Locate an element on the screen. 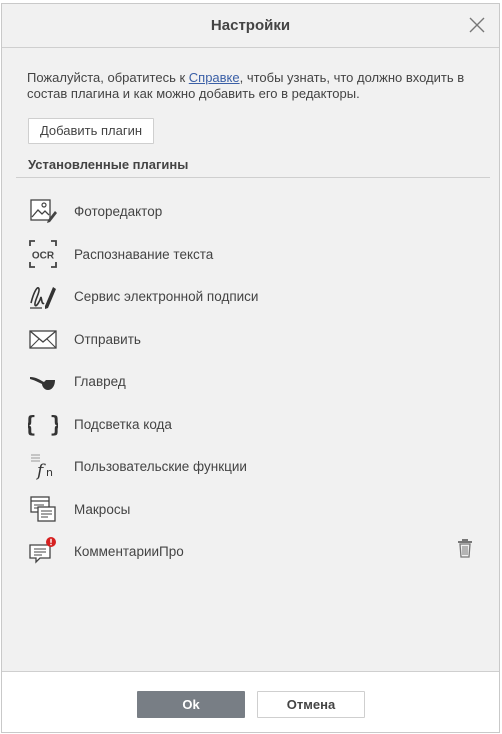  dialog-header: Настройки is located at coordinates (250, 26).